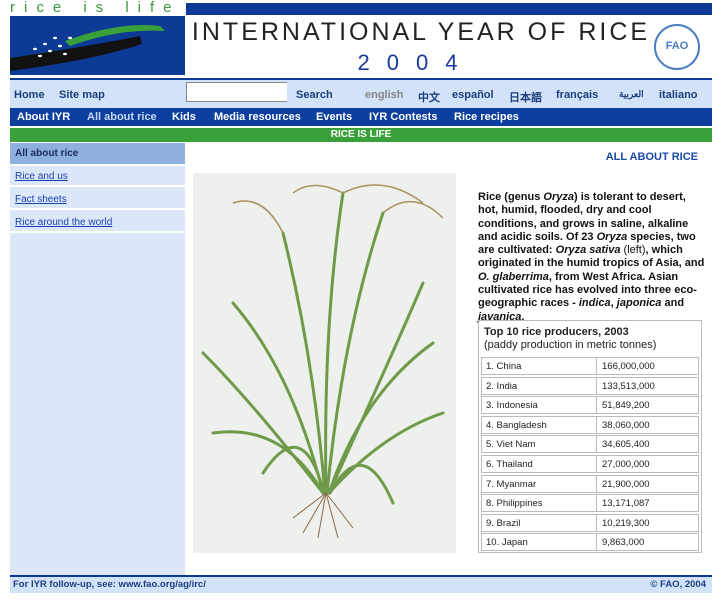  What do you see at coordinates (651, 157) in the screenshot?
I see `section-title: ALL ABOUT RICE` at bounding box center [651, 157].